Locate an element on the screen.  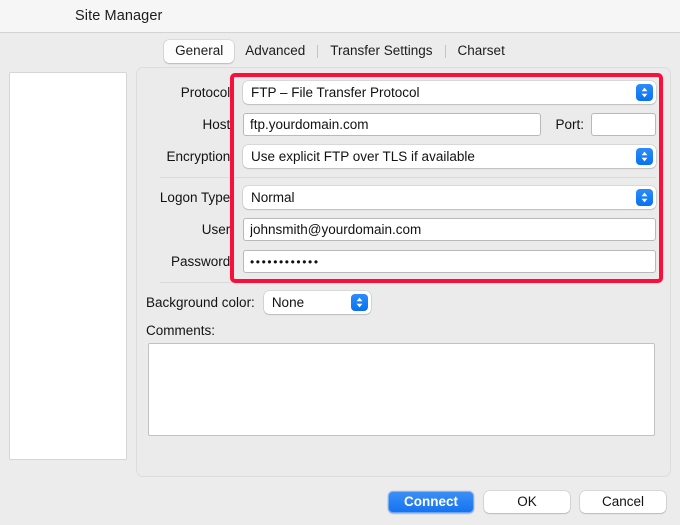
user-value: johnsmith@yourdomain.com is located at coordinates (336, 229).